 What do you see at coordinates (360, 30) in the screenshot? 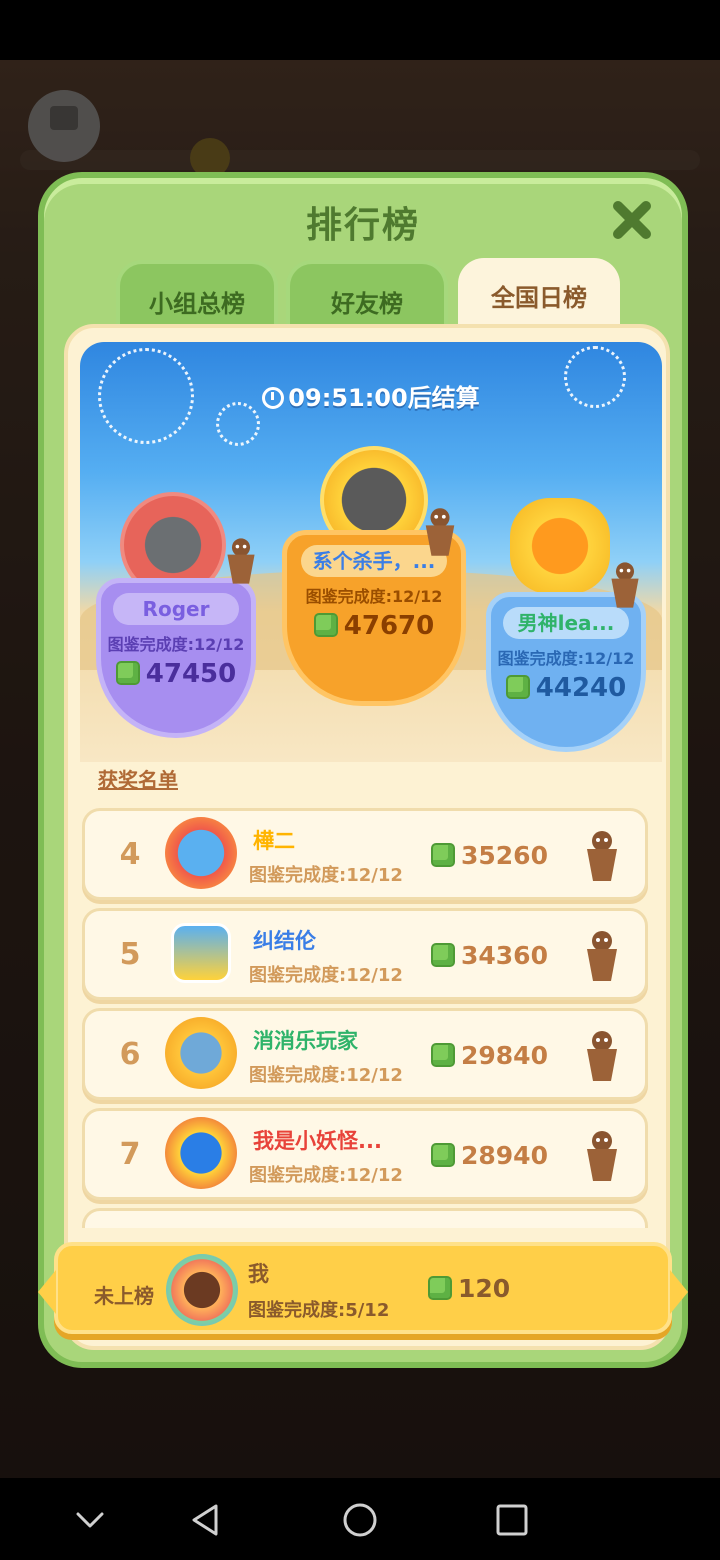
I see `status-bar` at bounding box center [360, 30].